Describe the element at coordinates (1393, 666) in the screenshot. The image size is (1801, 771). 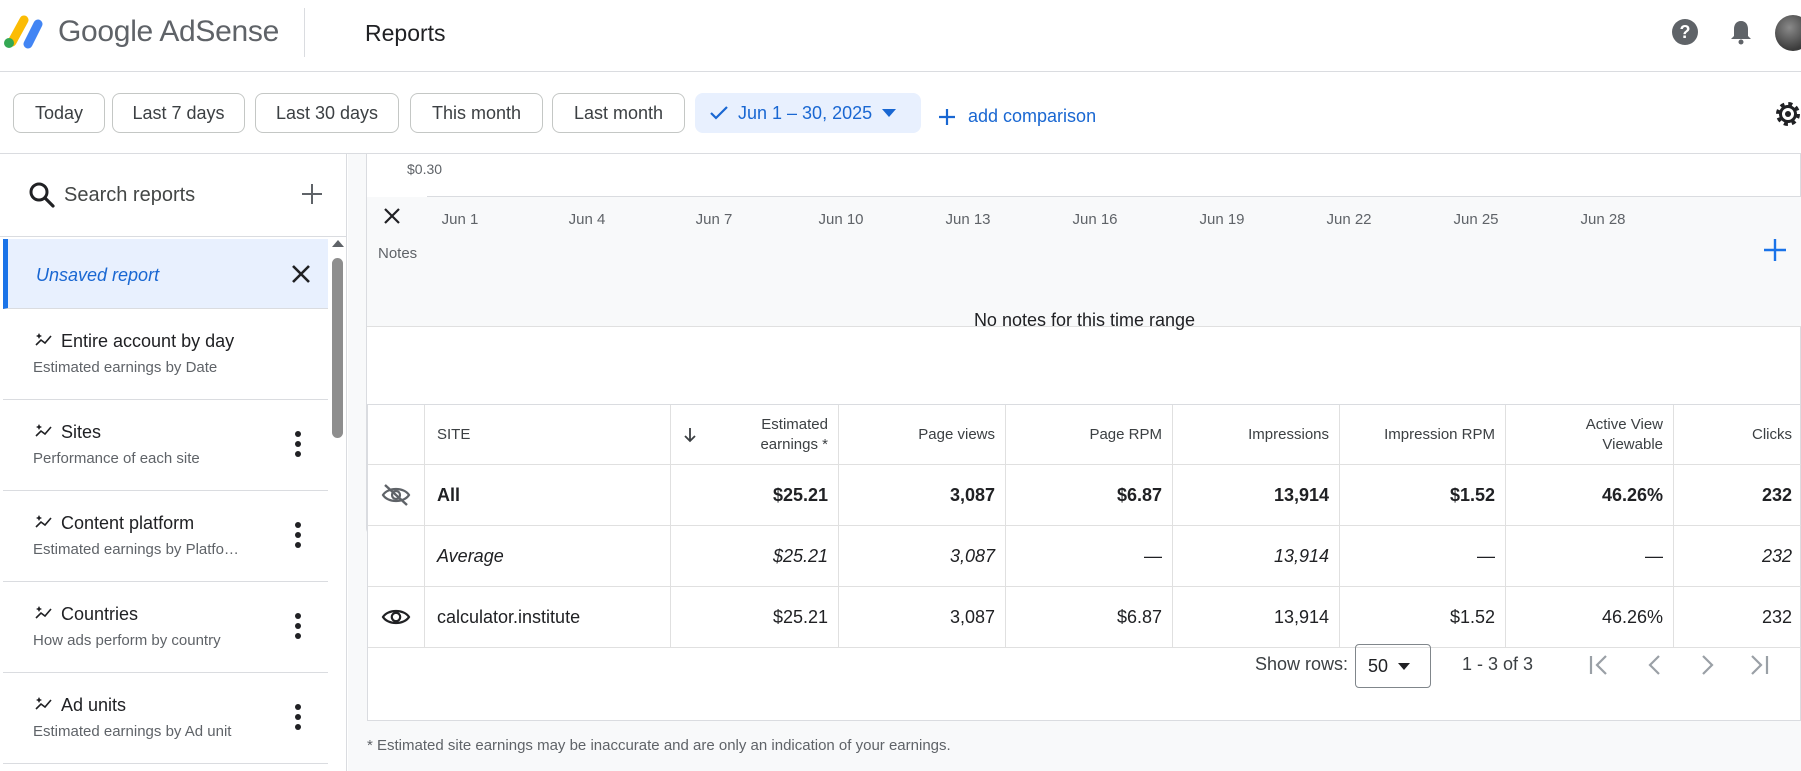
I see `rows-per-page-select: 50` at that location.